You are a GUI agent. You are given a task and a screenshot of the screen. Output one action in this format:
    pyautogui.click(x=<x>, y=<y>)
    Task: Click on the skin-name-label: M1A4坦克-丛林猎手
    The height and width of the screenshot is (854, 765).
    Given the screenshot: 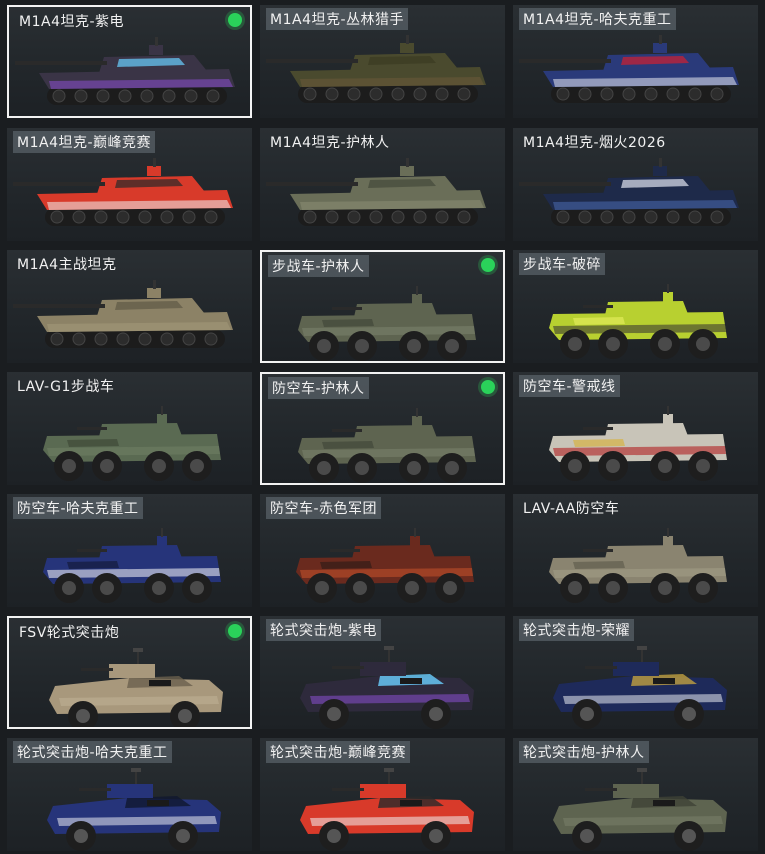 What is the action you would take?
    pyautogui.click(x=337, y=19)
    